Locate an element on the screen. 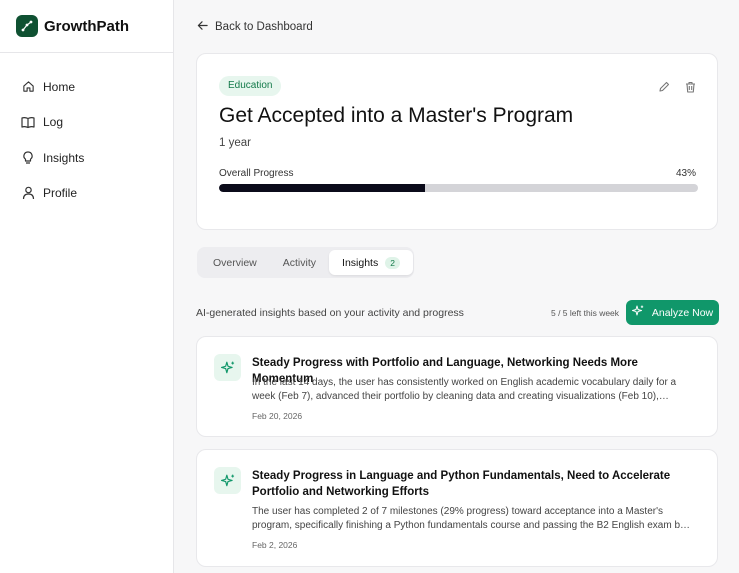 The height and width of the screenshot is (573, 739). category-badge: Education is located at coordinates (250, 86).